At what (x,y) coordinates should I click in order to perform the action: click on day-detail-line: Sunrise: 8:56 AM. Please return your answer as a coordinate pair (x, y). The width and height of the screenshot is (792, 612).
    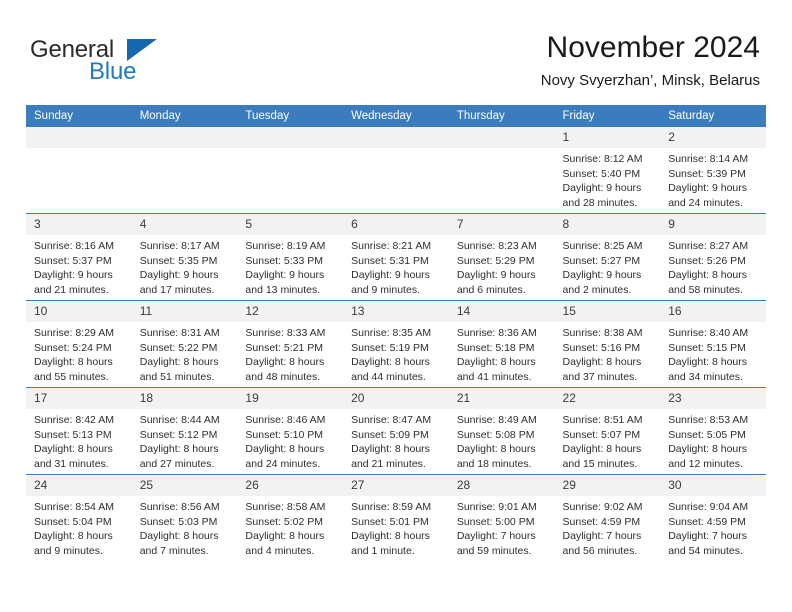
    Looking at the image, I should click on (179, 507).